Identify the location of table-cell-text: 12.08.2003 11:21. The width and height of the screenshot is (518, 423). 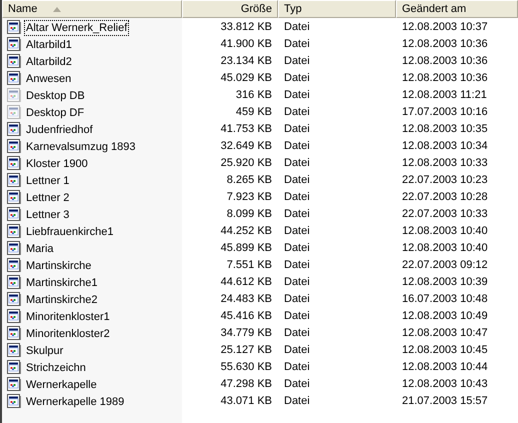
(444, 96).